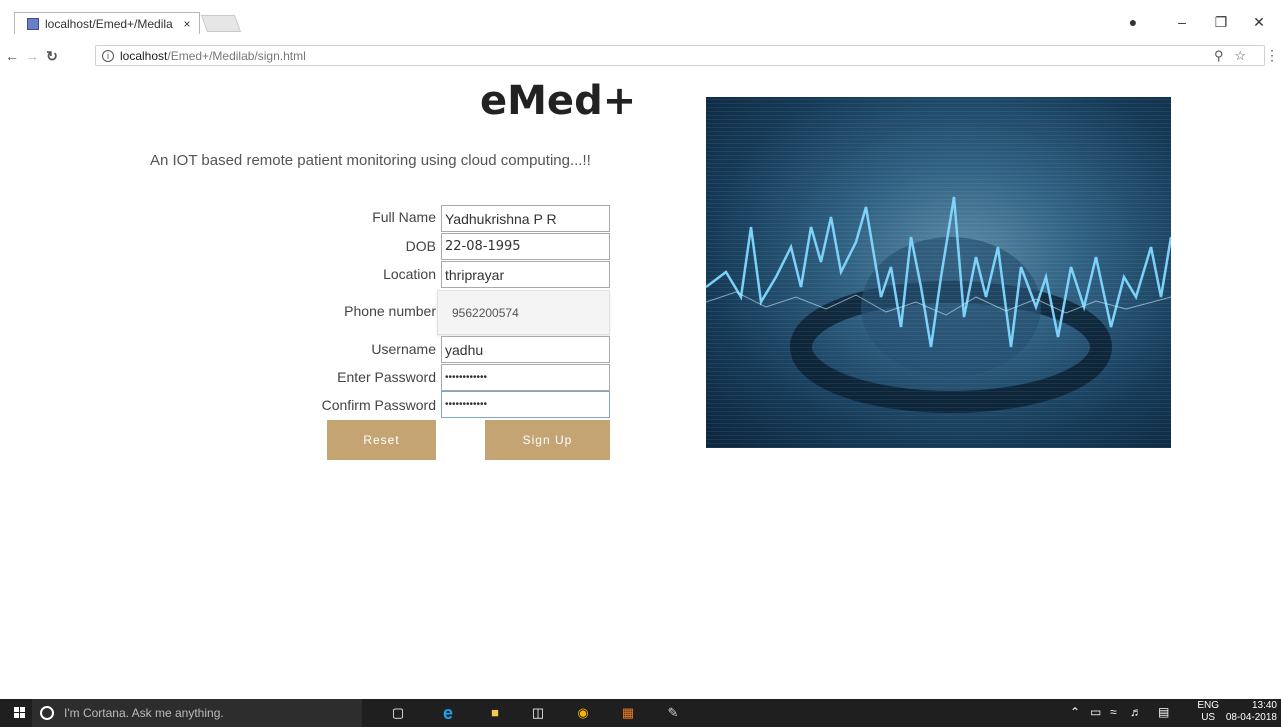 Image resolution: width=1281 pixels, height=727 pixels. I want to click on volume-icon: ♬, so click(1136, 712).